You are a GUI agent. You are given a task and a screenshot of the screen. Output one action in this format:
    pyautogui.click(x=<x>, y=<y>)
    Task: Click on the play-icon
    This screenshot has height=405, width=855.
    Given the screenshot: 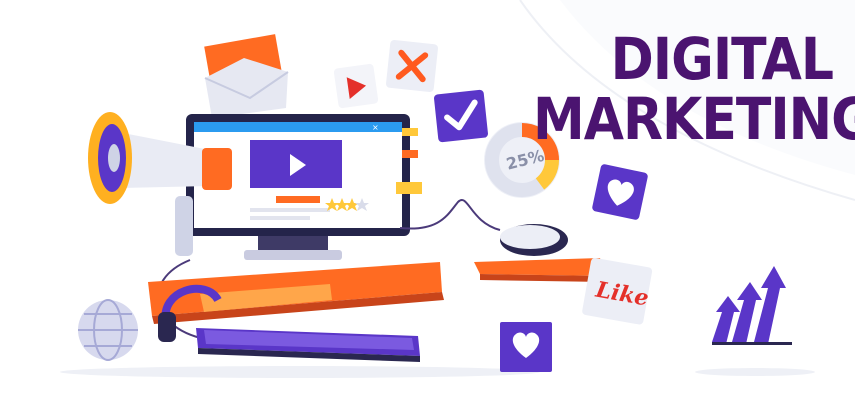 What is the action you would take?
    pyautogui.click(x=356, y=86)
    